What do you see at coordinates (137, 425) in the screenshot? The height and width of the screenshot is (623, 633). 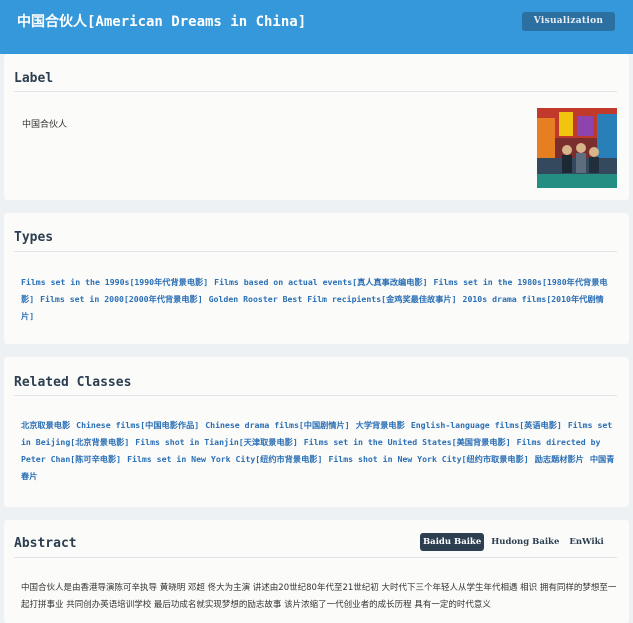 I see `related-class-link: Chinese films[中国电影作品]` at bounding box center [137, 425].